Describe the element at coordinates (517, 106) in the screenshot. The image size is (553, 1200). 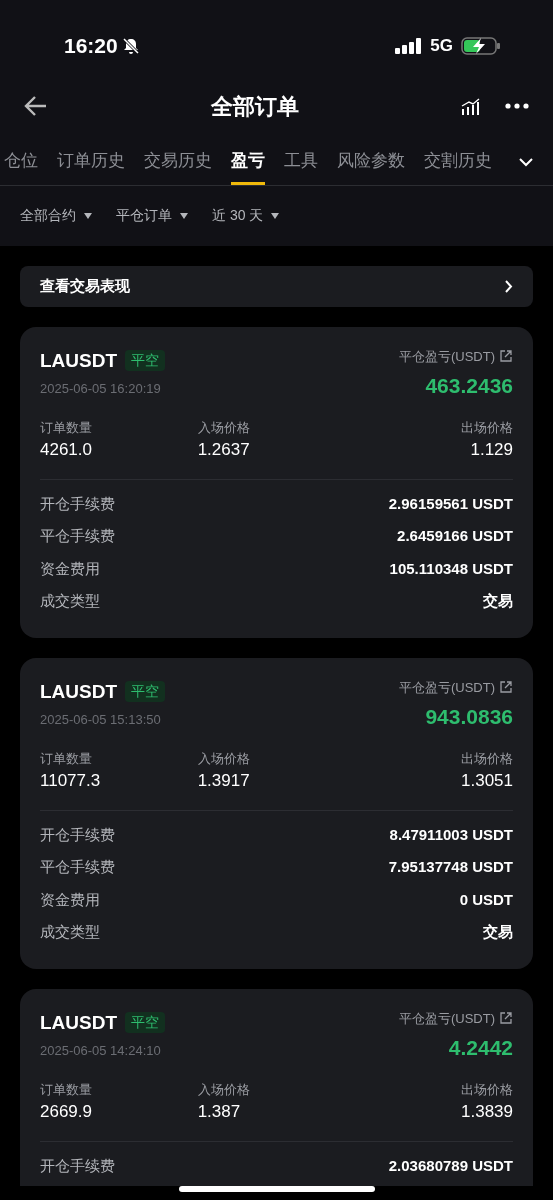
I see `more-icon` at that location.